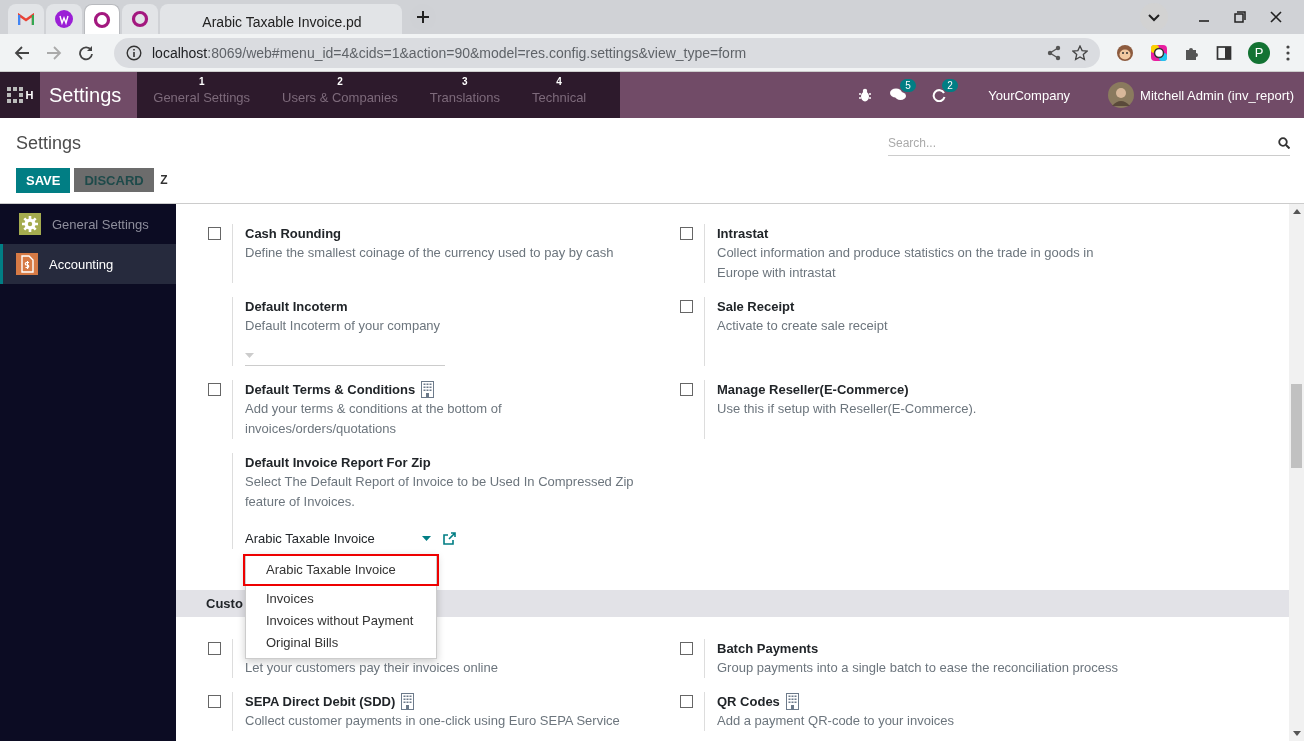 The width and height of the screenshot is (1304, 741). Describe the element at coordinates (374, 419) in the screenshot. I see `setting-description: Add your terms & conditions at the bottom of invoices/orders/quotations` at that location.